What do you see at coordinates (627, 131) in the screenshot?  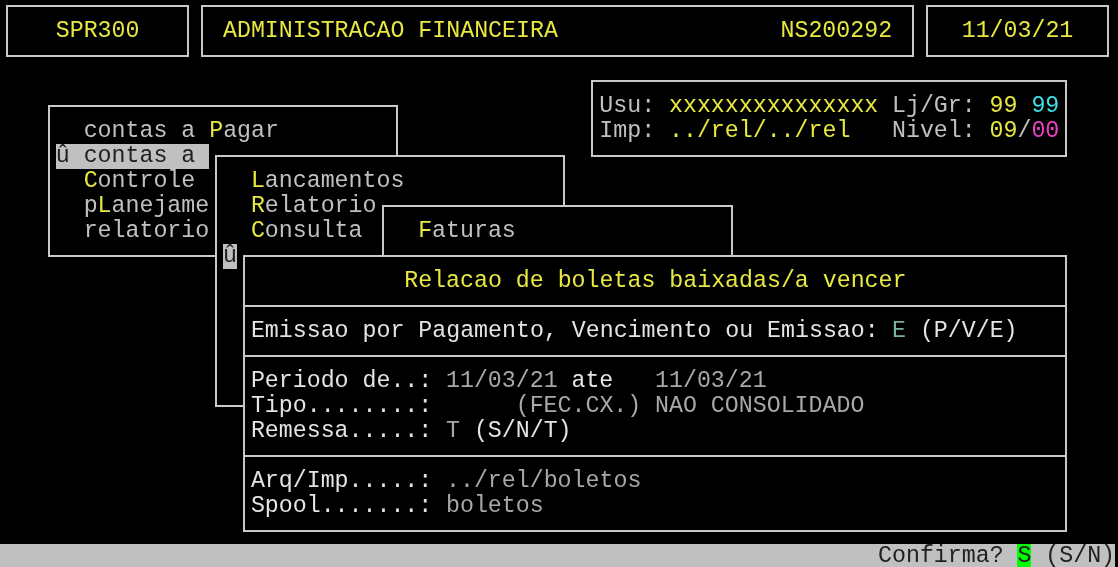 I see `printer-label: Imp:` at bounding box center [627, 131].